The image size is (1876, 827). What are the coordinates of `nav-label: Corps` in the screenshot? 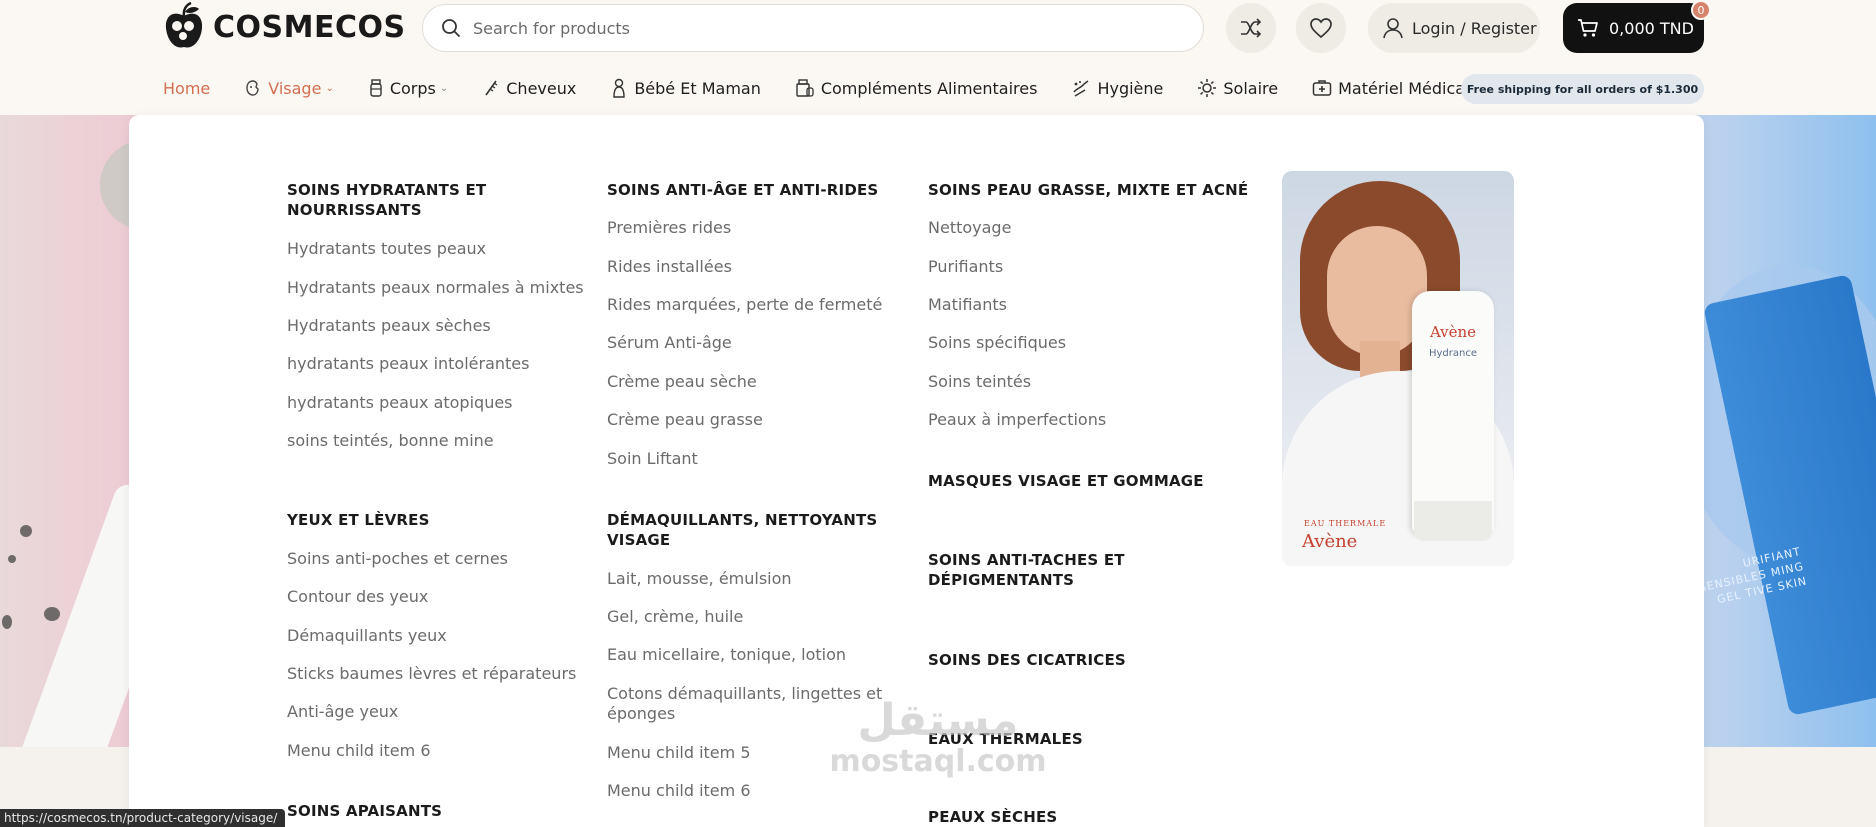 It's located at (412, 88).